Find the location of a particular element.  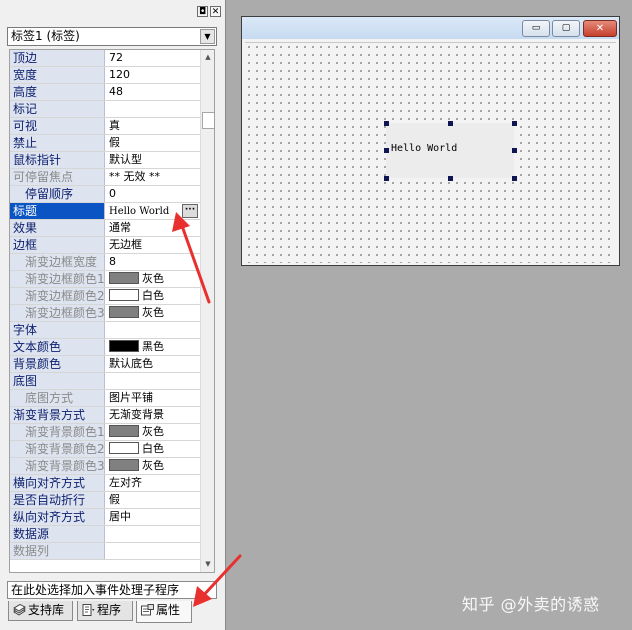

property-value: 72 is located at coordinates (153, 58).